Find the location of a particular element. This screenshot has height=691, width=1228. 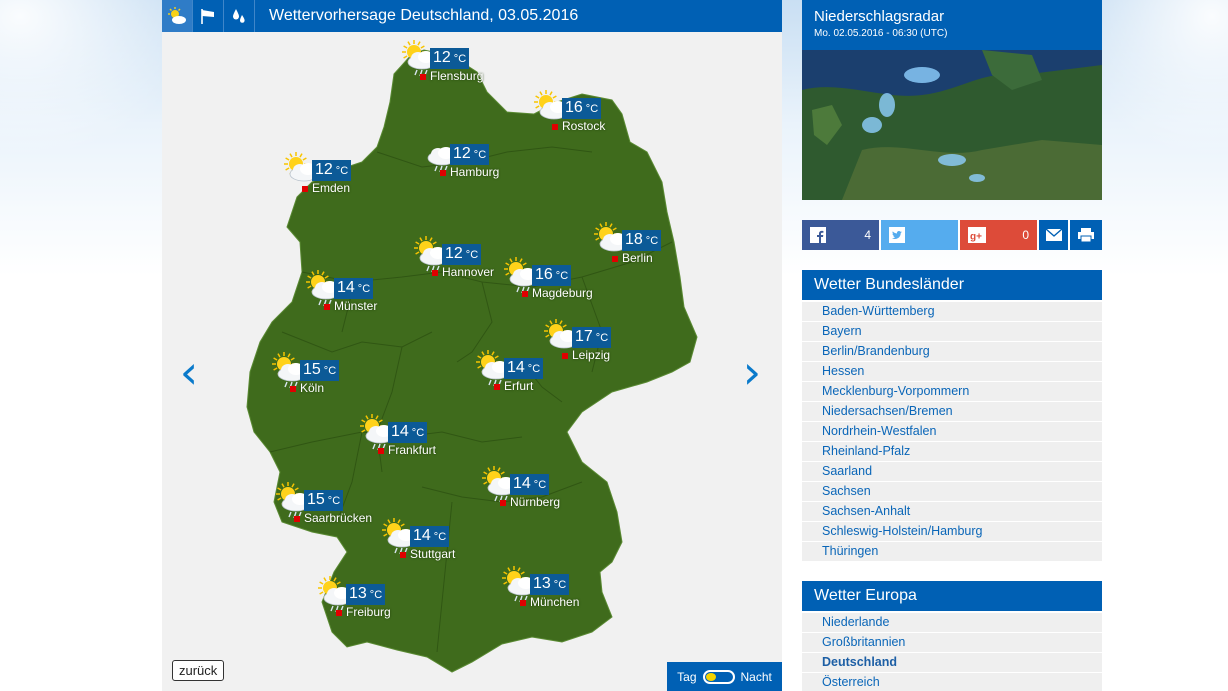

sun-cloud-icon is located at coordinates (177, 15).